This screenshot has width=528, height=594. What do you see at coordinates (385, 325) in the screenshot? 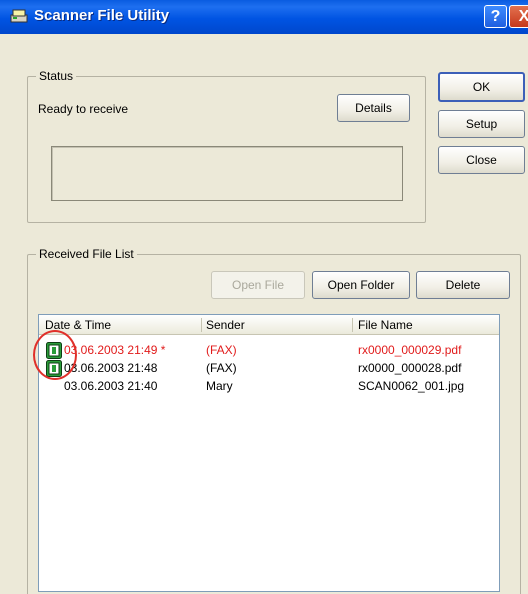
I see `column-header-file-name: File Name` at bounding box center [385, 325].